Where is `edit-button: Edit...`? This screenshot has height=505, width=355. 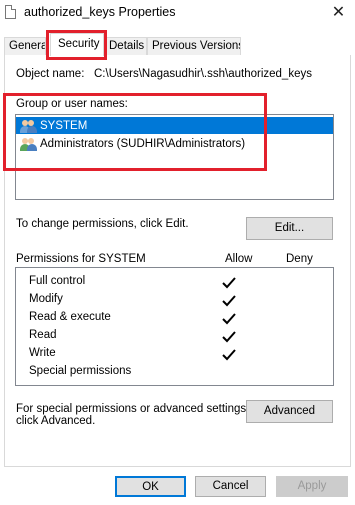 edit-button: Edit... is located at coordinates (289, 228).